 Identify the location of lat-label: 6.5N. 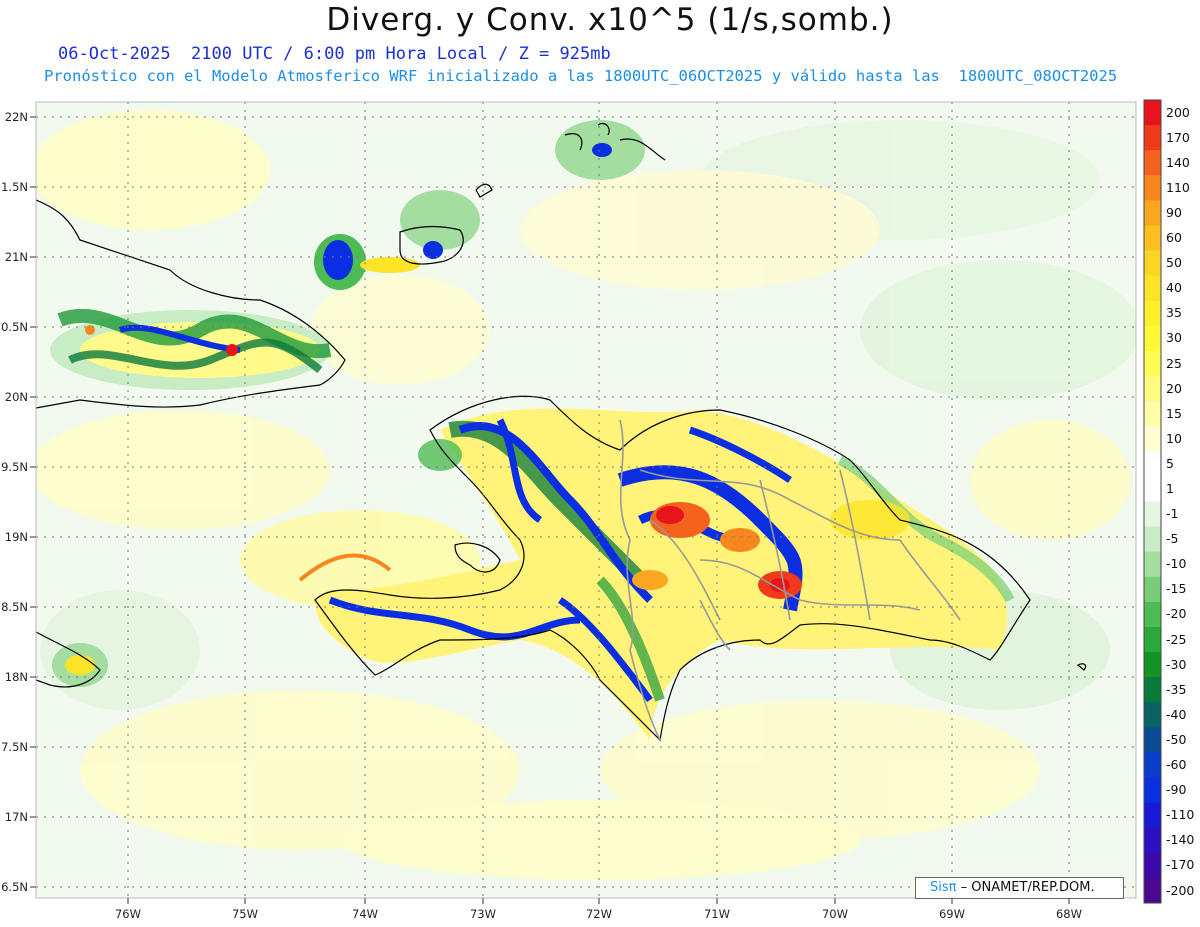
(14, 887).